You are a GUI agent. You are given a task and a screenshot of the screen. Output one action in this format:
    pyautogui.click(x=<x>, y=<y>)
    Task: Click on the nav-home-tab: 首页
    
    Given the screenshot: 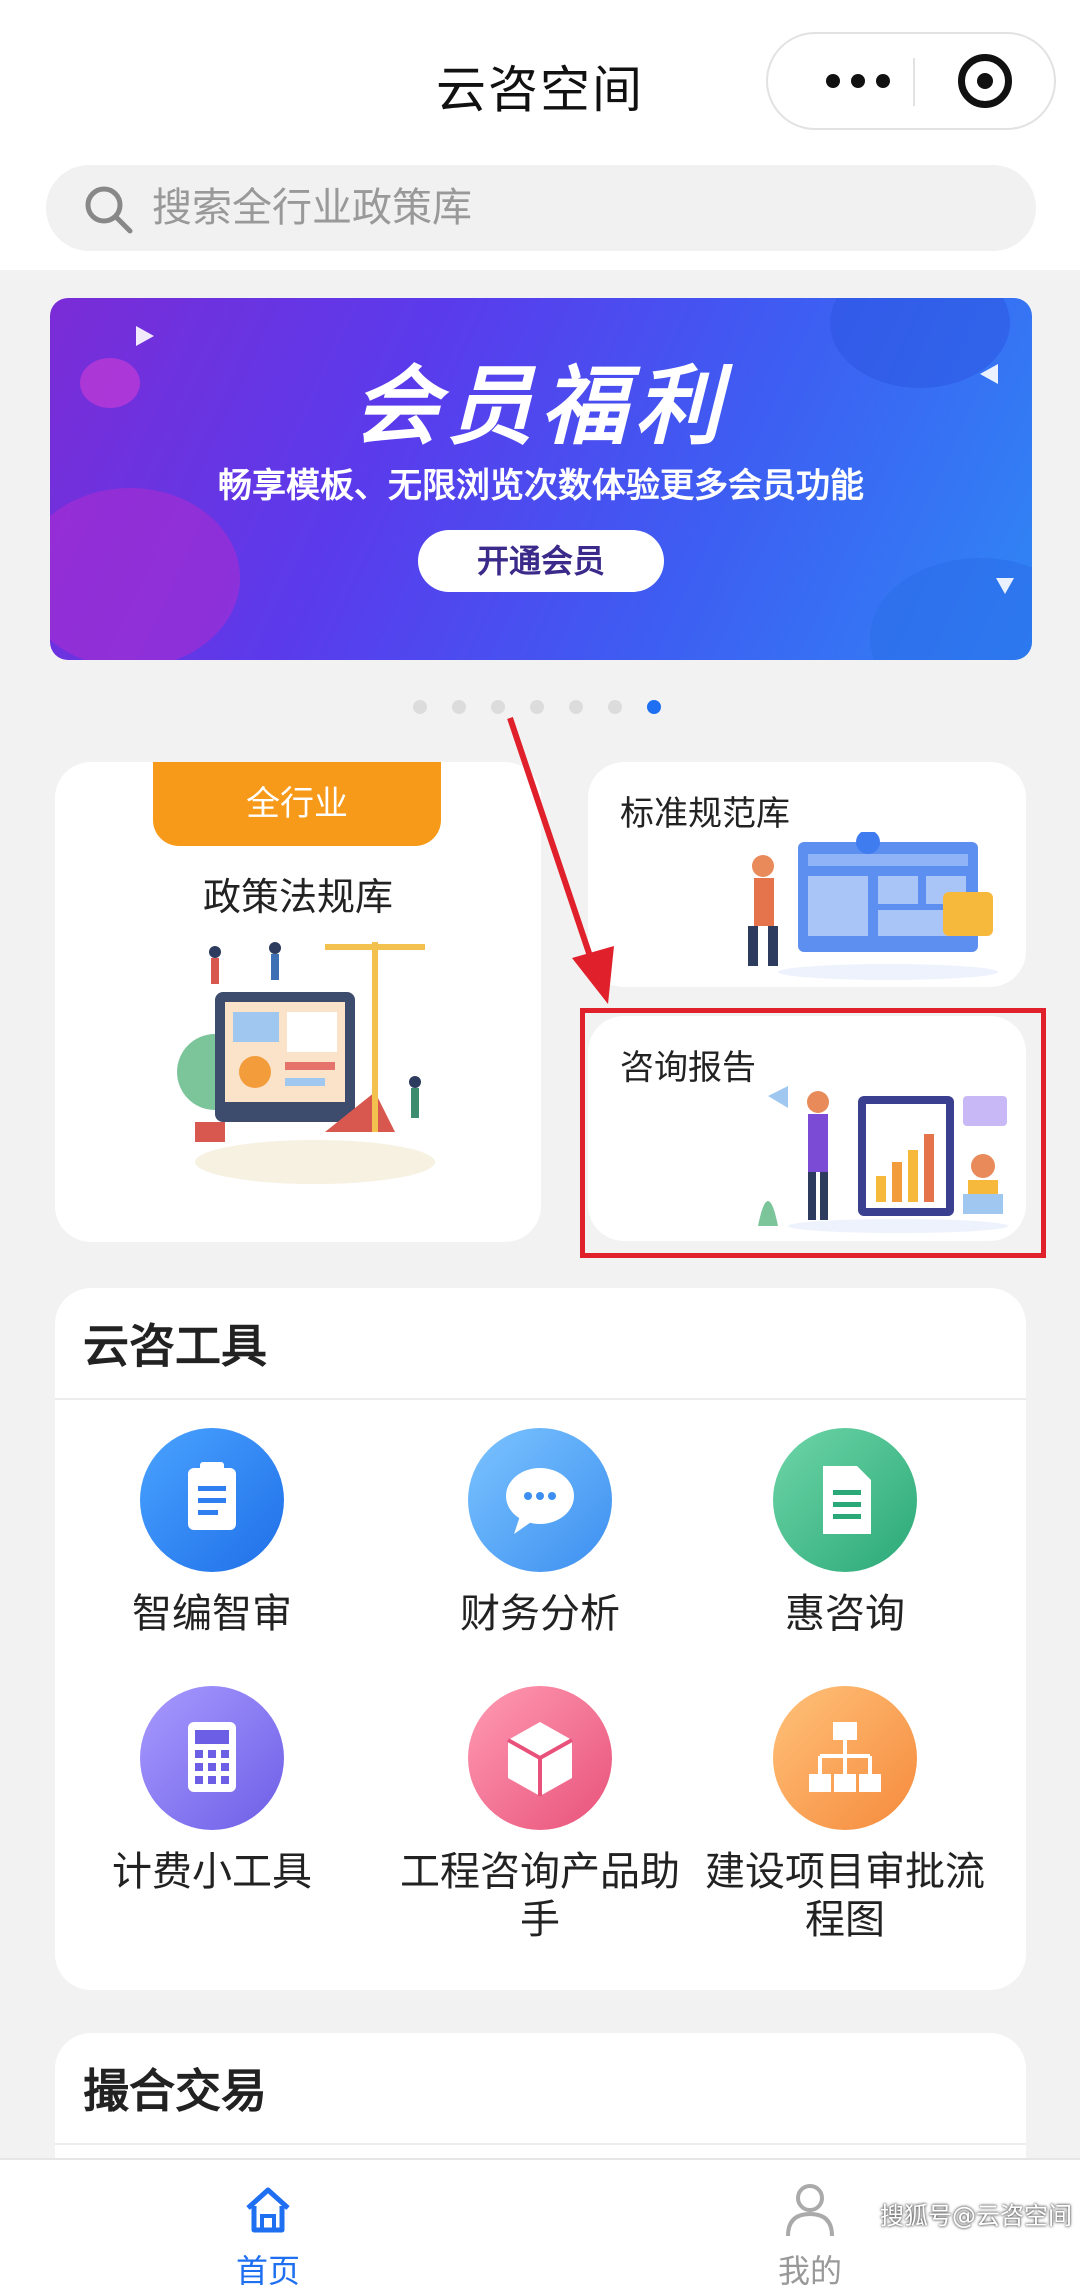 What is the action you would take?
    pyautogui.click(x=268, y=2227)
    